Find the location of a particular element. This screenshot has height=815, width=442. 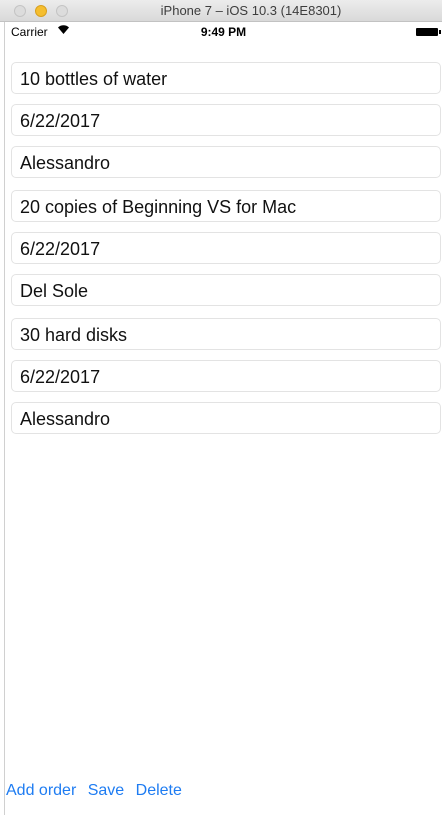

order-item: 10 bottles of water 6/22/2017 Alessandro is located at coordinates (226, 120).